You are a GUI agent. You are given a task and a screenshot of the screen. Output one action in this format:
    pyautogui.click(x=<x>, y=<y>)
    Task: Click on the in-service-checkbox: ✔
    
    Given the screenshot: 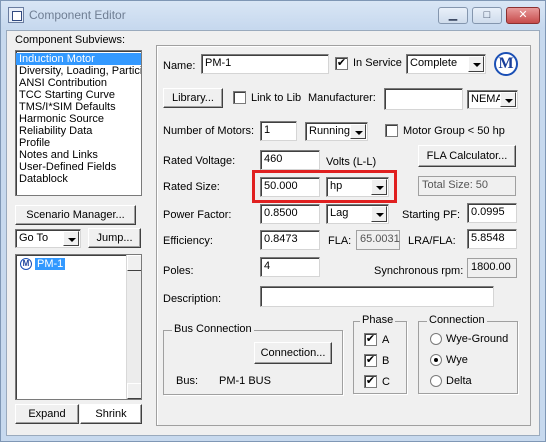 What is the action you would take?
    pyautogui.click(x=341, y=63)
    